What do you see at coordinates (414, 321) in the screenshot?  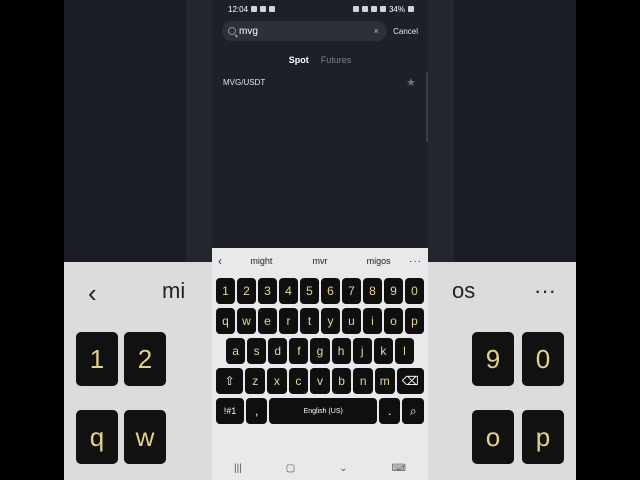 I see `key: p` at bounding box center [414, 321].